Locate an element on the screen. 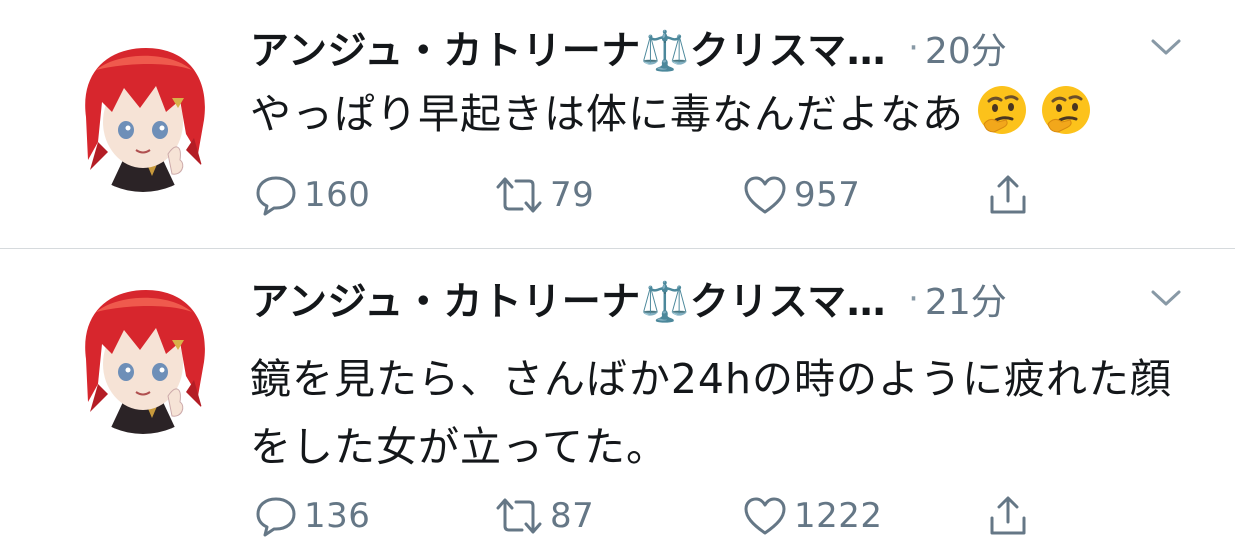 This screenshot has height=559, width=1235. retweet-button: 79 is located at coordinates (544, 195).